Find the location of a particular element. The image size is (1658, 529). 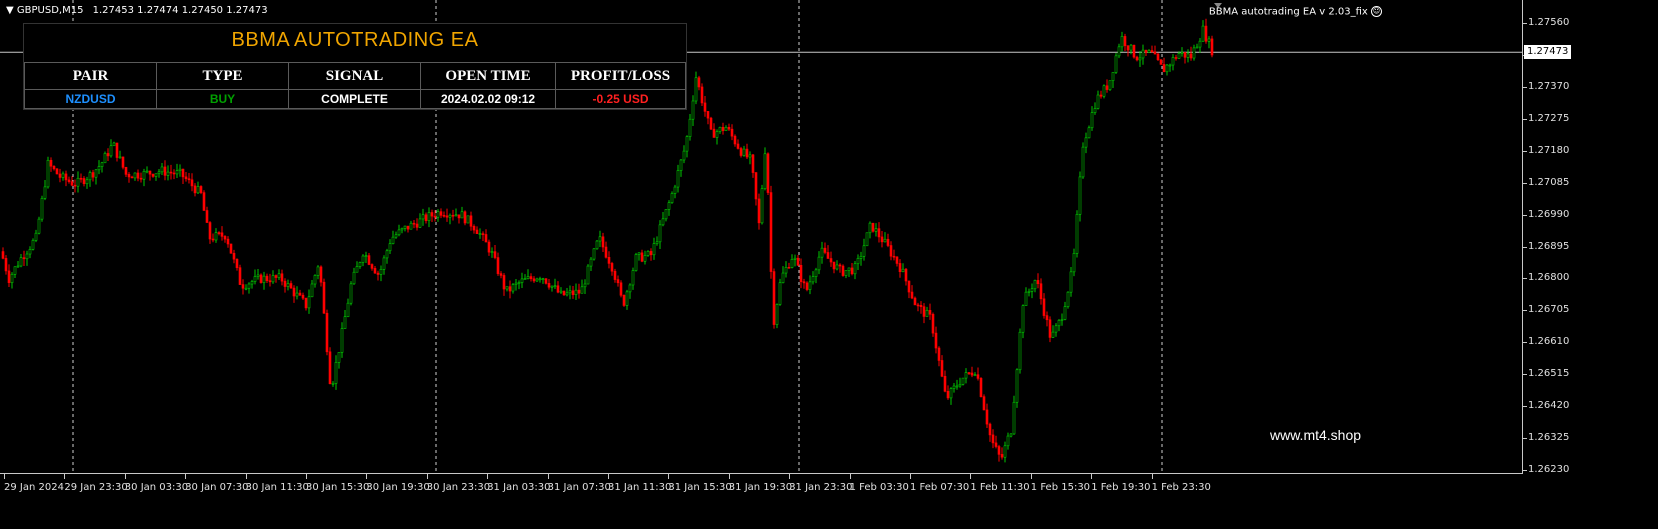

time-tick-label: 31 Jan 07:30 is located at coordinates (579, 483).